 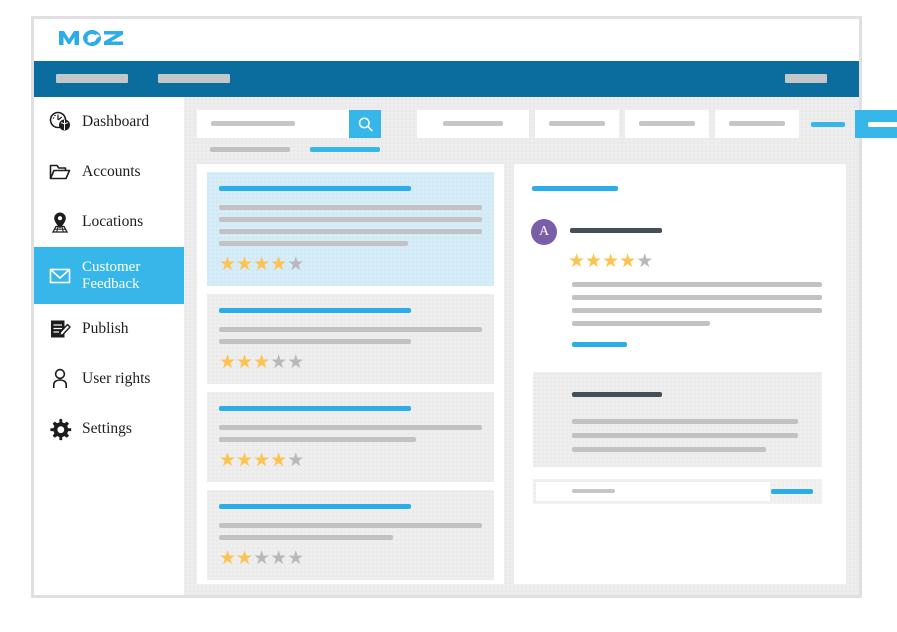 I want to click on edit-doc-icon, so click(x=60, y=329).